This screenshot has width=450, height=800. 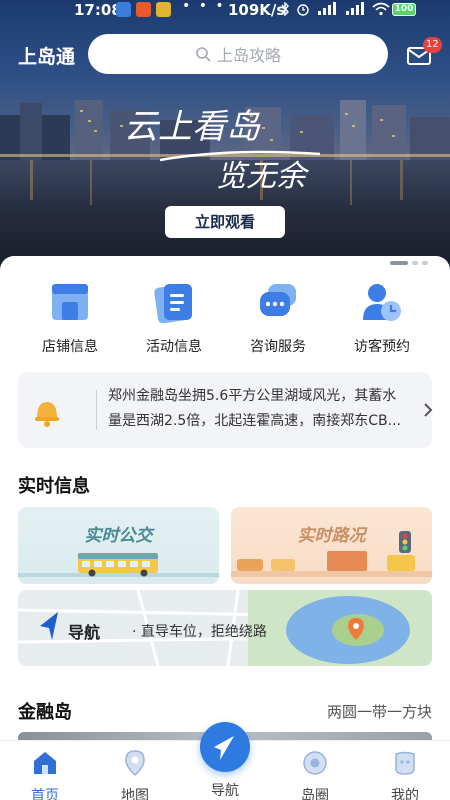 I want to click on profile-icon, so click(x=405, y=763).